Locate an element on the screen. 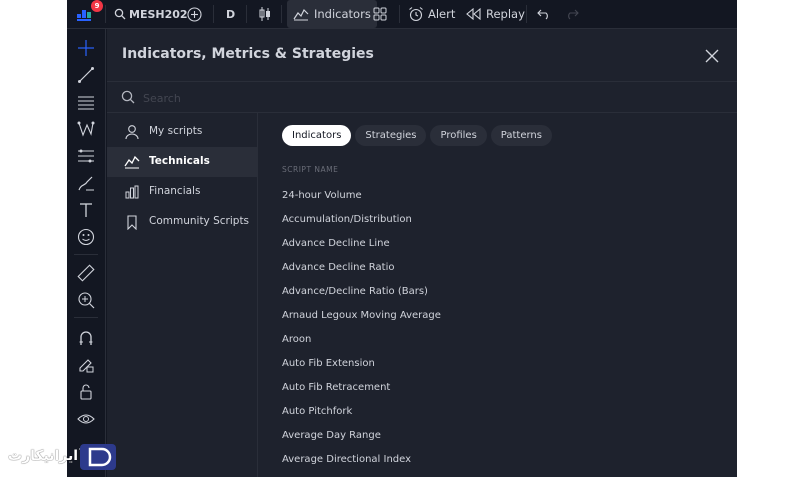 The image size is (800, 477). trend-line-icon is located at coordinates (86, 75).